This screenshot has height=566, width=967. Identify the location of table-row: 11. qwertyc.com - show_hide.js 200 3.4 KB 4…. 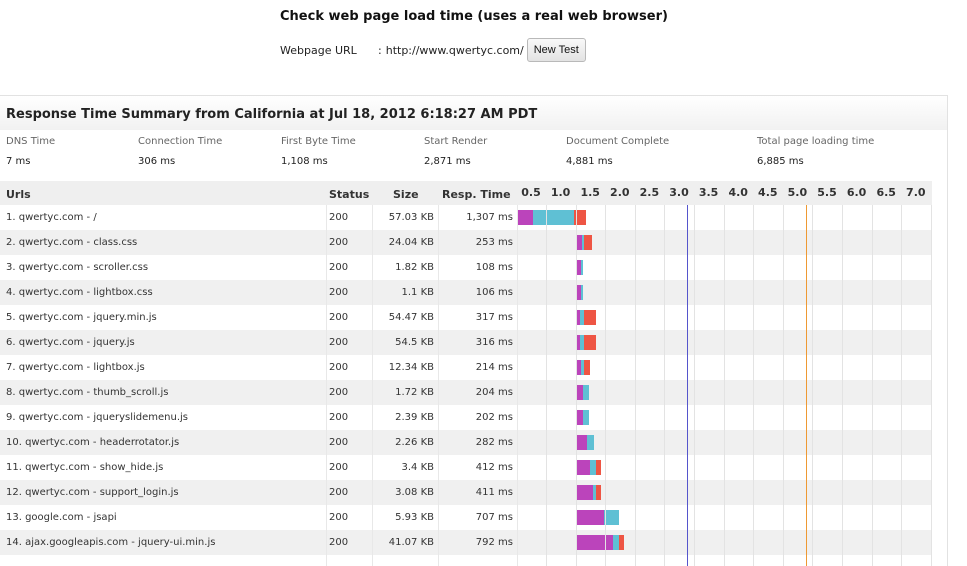
(466, 467).